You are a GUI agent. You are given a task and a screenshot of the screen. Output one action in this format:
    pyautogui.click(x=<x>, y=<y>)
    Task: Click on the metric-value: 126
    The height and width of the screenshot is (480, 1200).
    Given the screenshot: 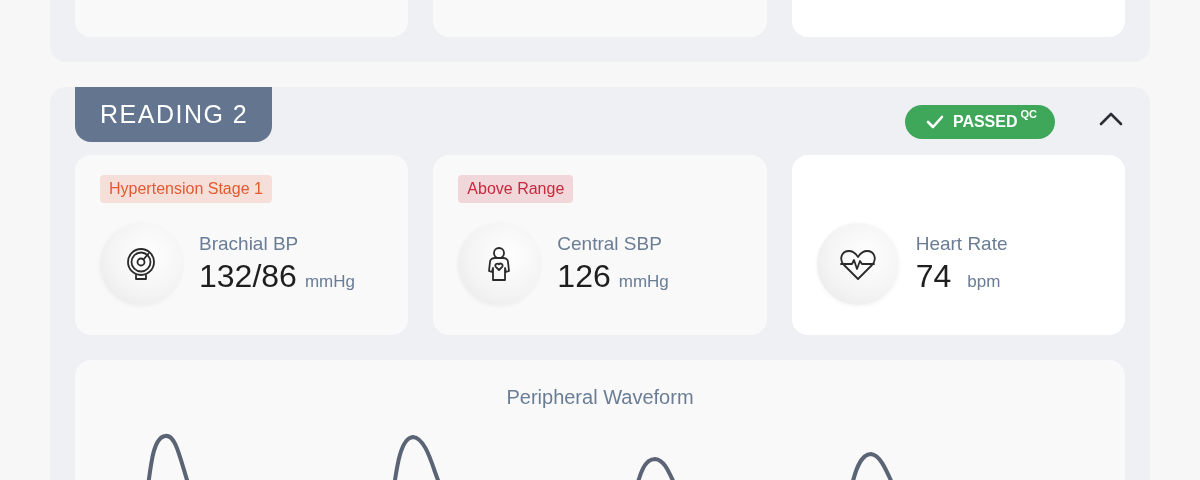 What is the action you would take?
    pyautogui.click(x=584, y=276)
    